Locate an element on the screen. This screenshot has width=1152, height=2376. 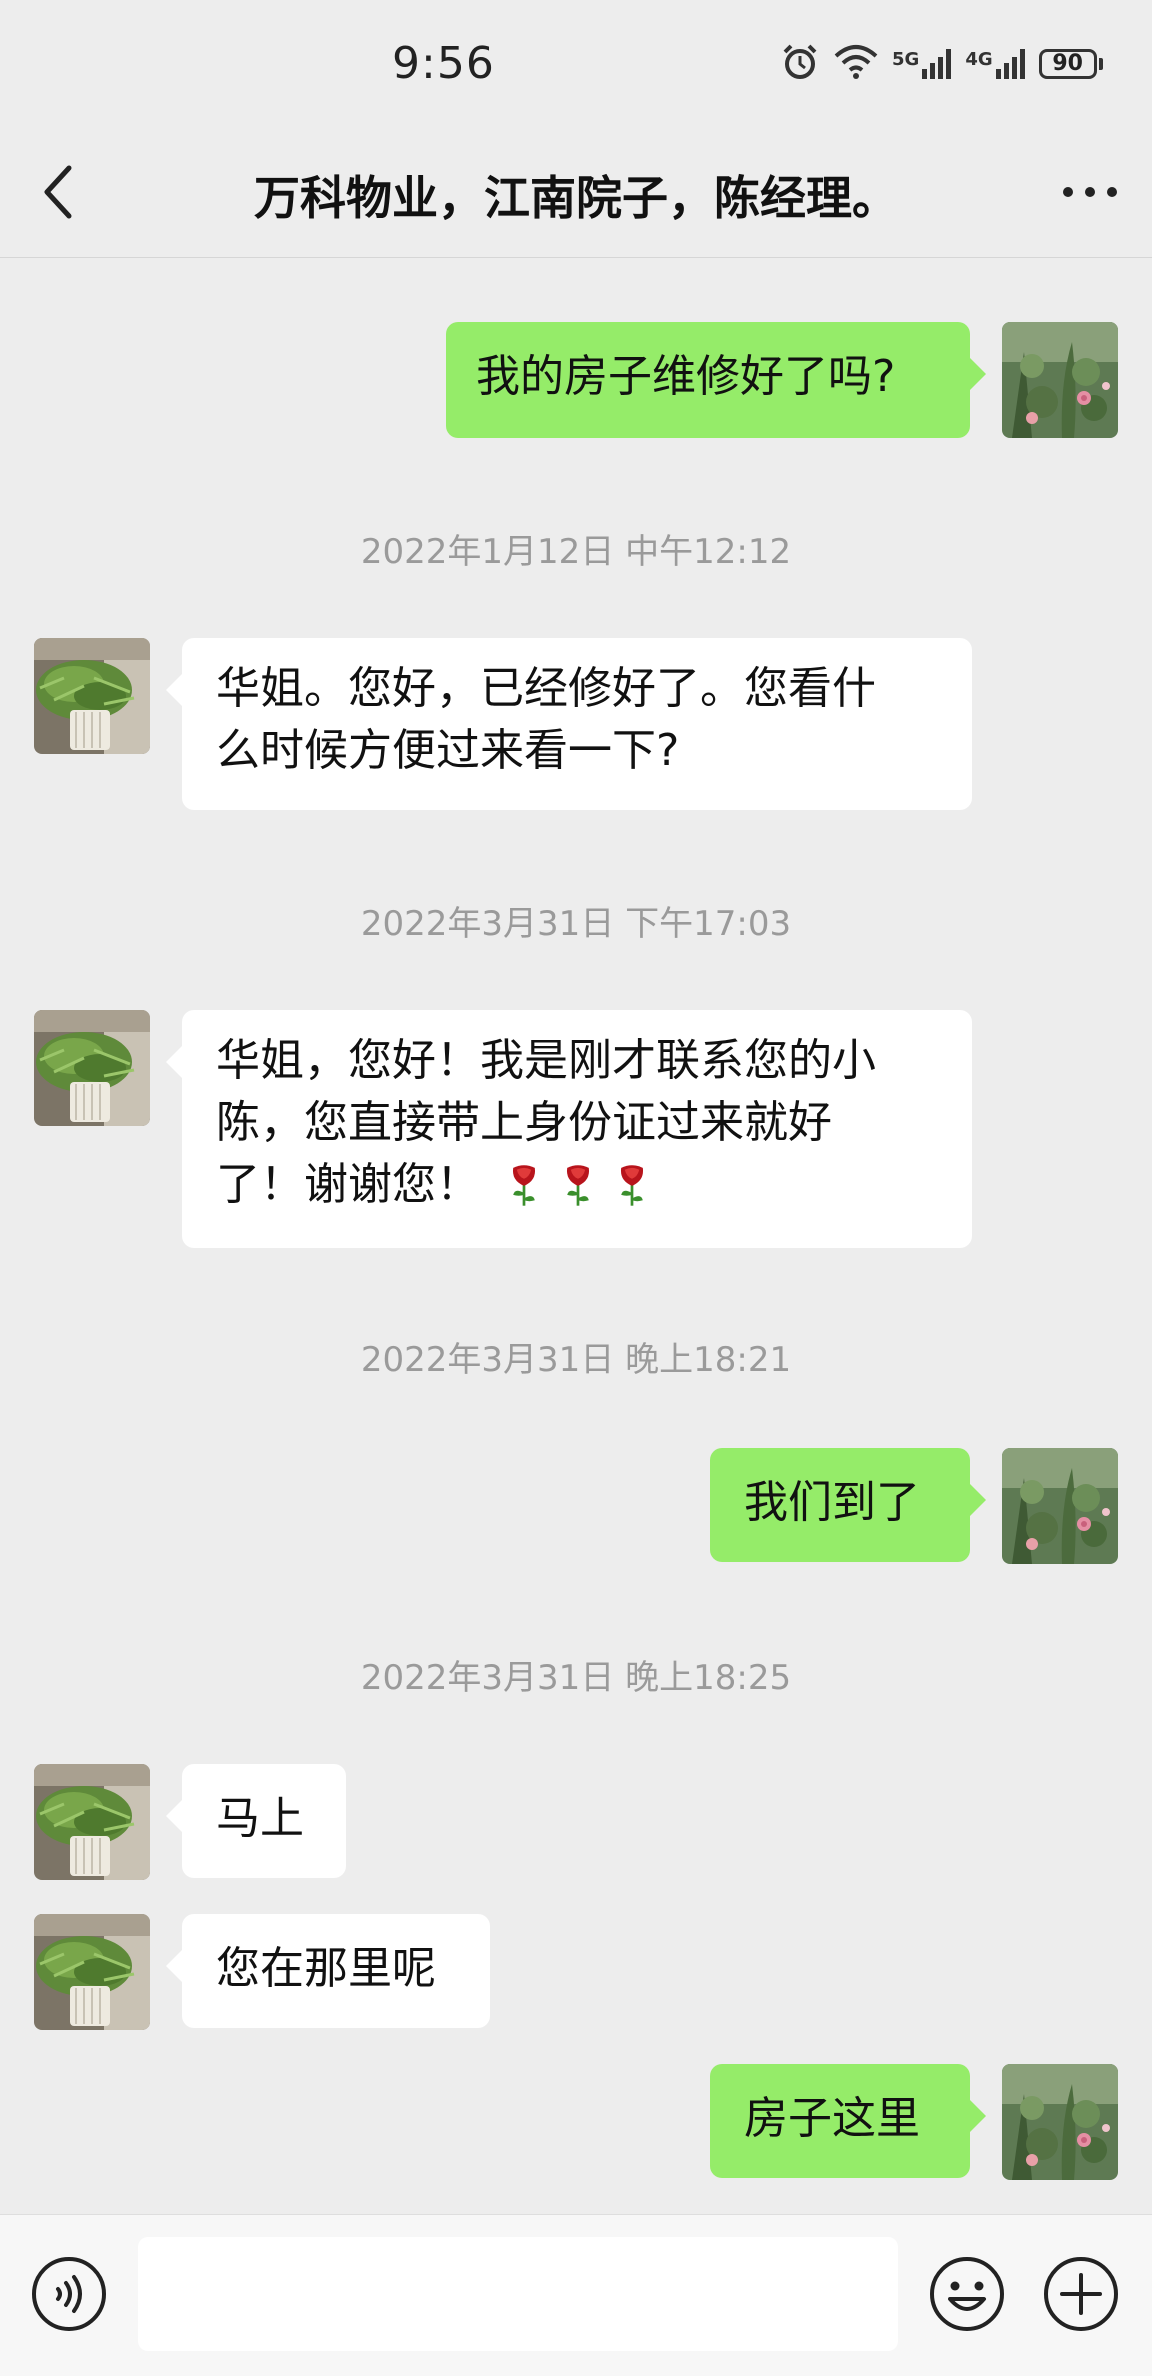
emoji-button is located at coordinates (967, 2294).